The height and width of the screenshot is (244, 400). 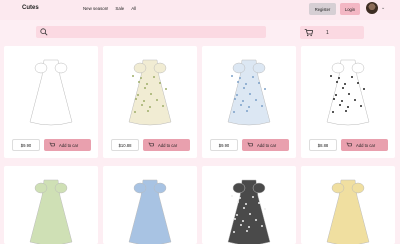 I want to click on nav-sale: Sale, so click(x=119, y=8).